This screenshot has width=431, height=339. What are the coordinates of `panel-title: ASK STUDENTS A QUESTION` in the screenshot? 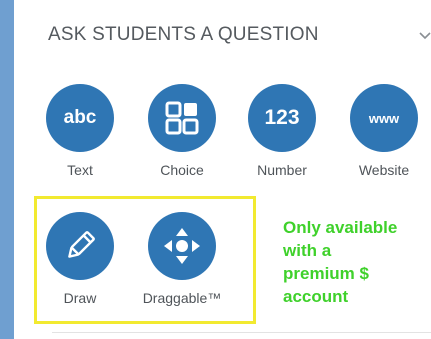 It's located at (183, 34).